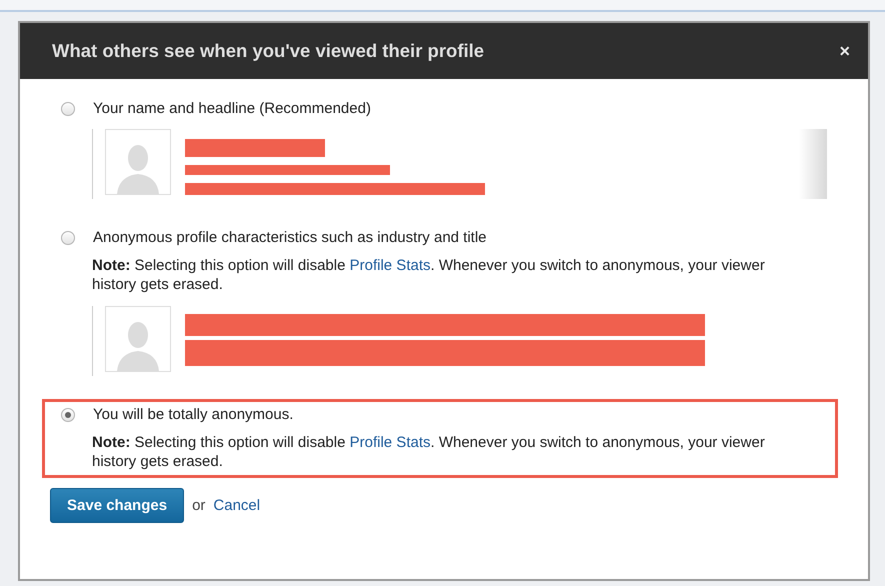 The height and width of the screenshot is (586, 885). Describe the element at coordinates (199, 505) in the screenshot. I see `or-text: or` at that location.